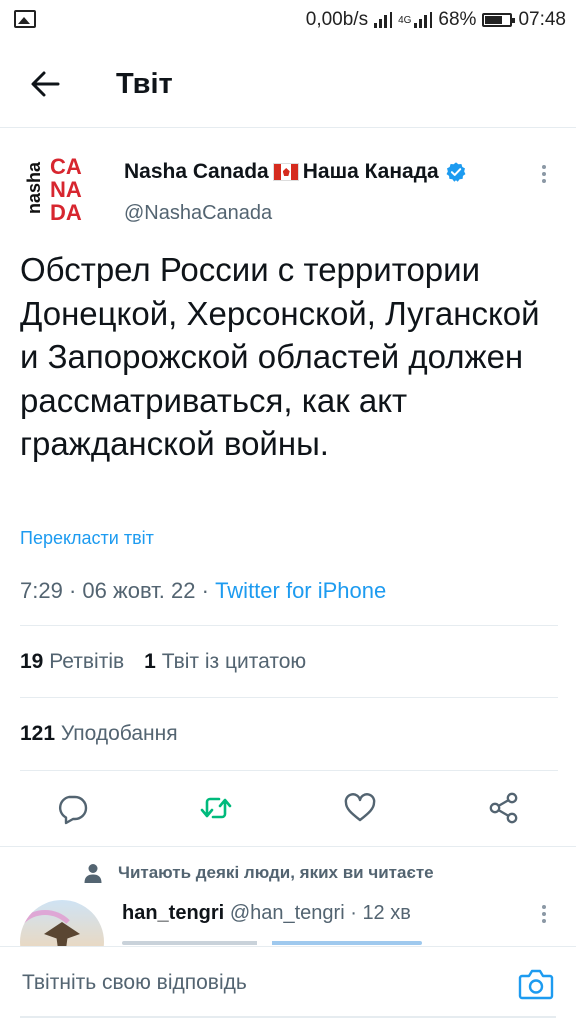 This screenshot has height=1024, width=576. Describe the element at coordinates (405, 20) in the screenshot. I see `network-type: 4G` at that location.